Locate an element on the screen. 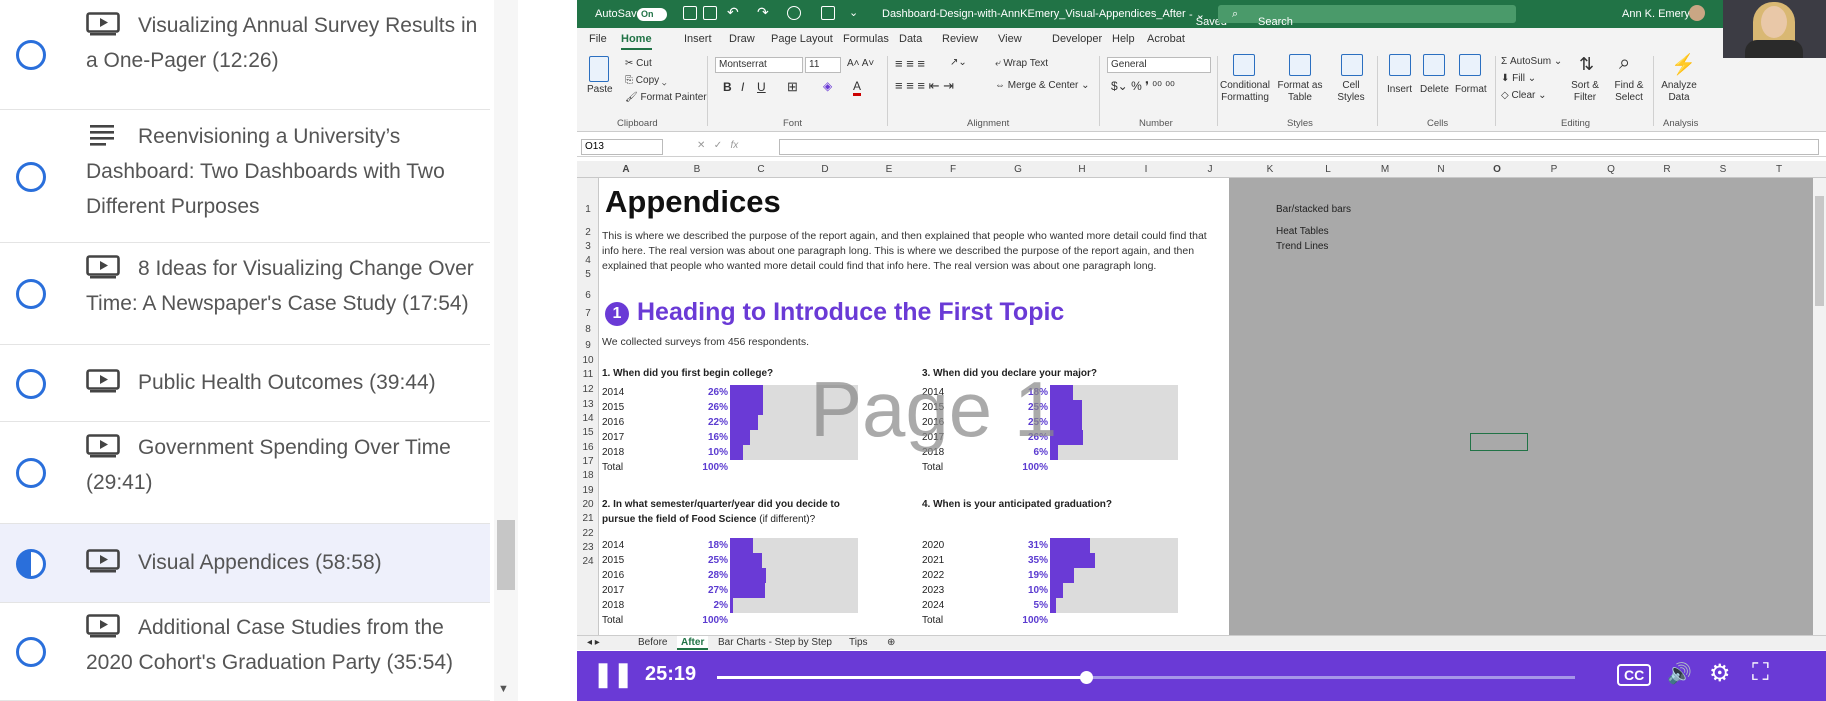 The image size is (1826, 701). pause-icon: ❚❚ is located at coordinates (613, 674).